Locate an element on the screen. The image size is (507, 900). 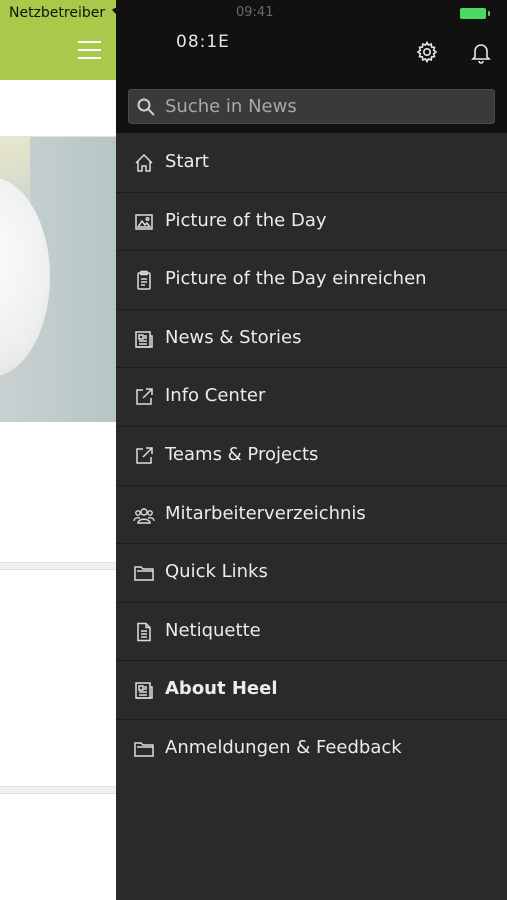
menu-item-about-heel: About Heel is located at coordinates (311, 690).